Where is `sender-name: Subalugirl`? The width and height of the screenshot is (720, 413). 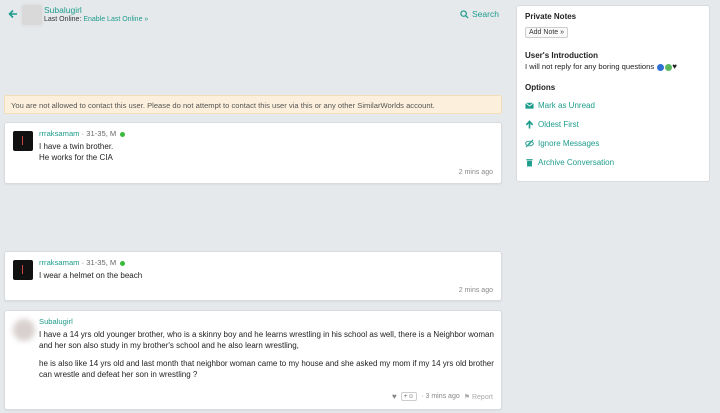 sender-name: Subalugirl is located at coordinates (56, 321).